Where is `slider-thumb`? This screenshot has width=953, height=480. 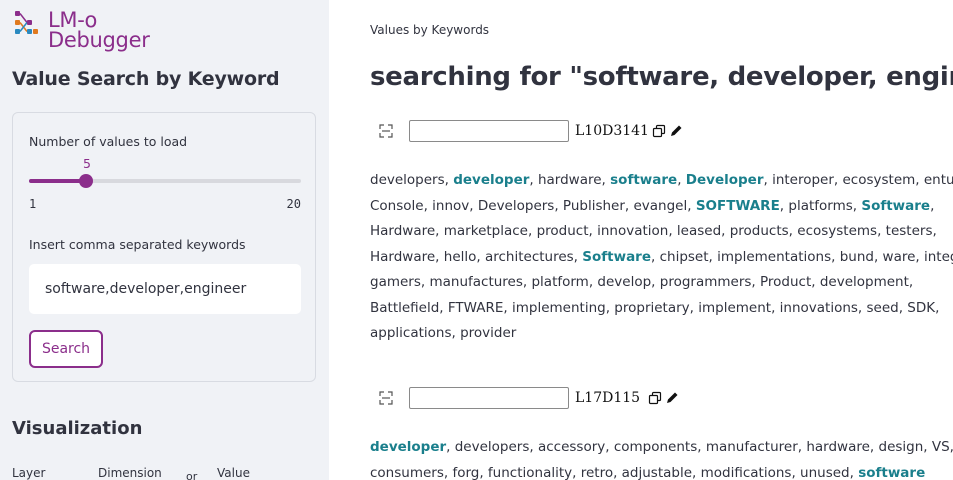 slider-thumb is located at coordinates (86, 181).